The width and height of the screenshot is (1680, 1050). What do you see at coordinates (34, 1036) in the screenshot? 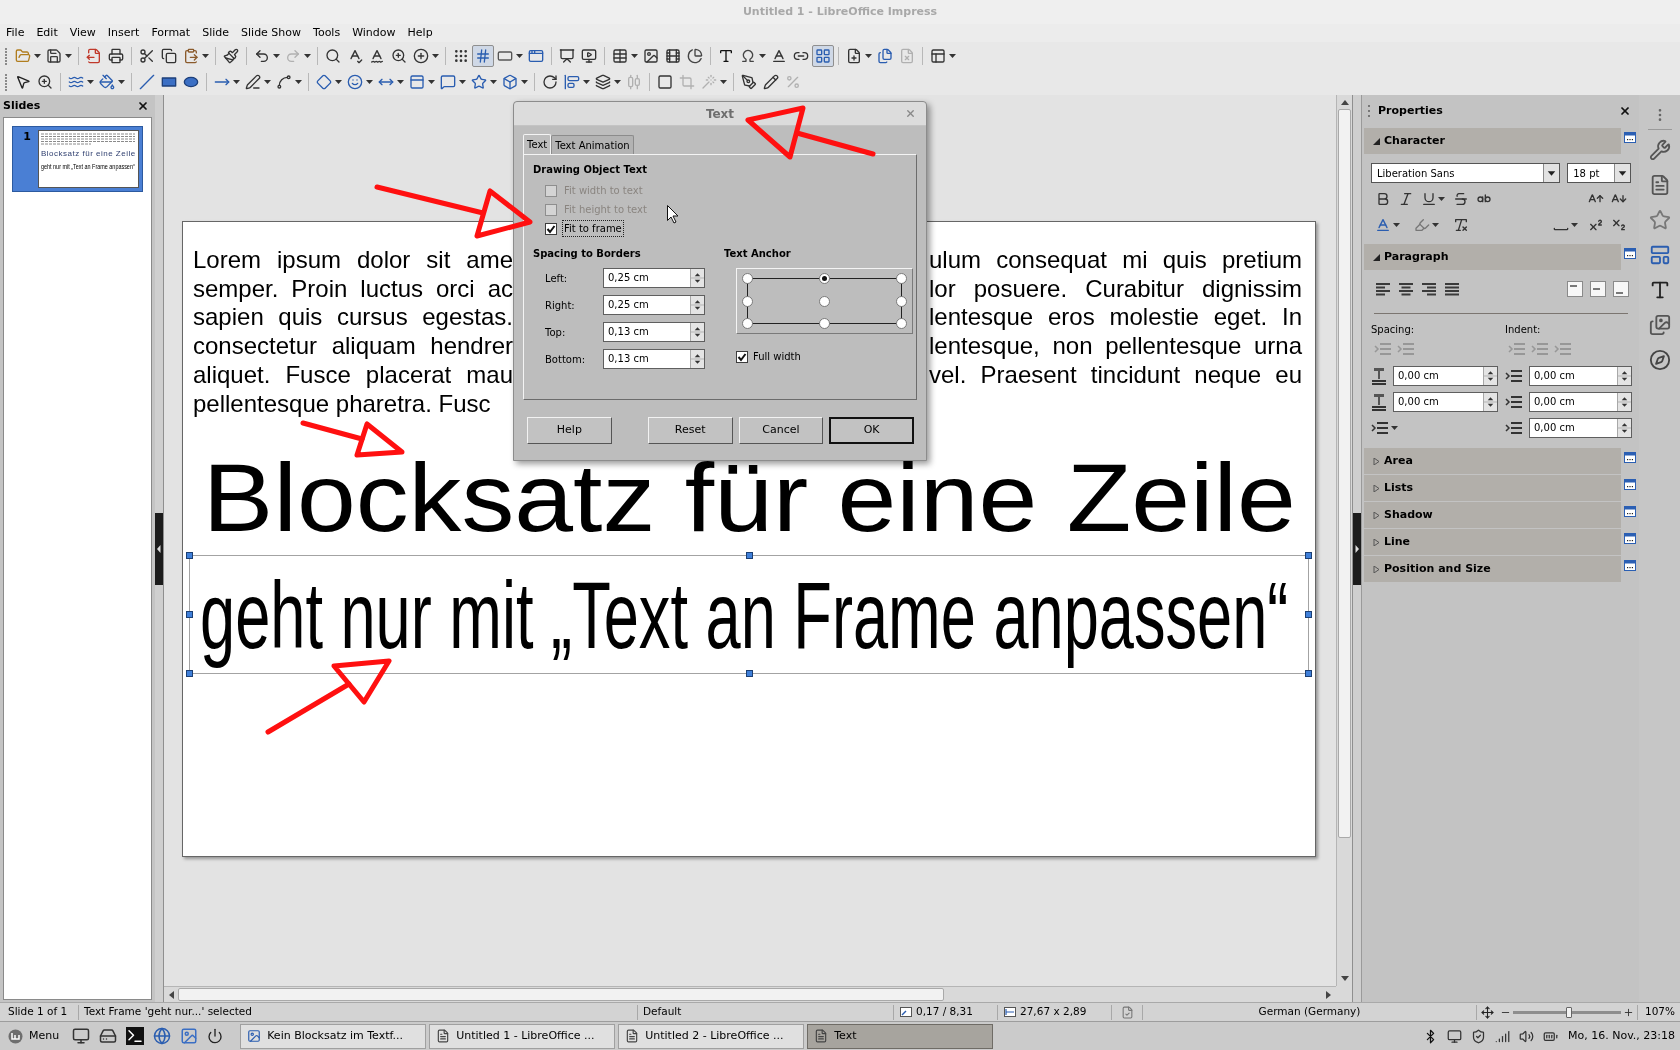
I see `menu-button: Menu` at bounding box center [34, 1036].